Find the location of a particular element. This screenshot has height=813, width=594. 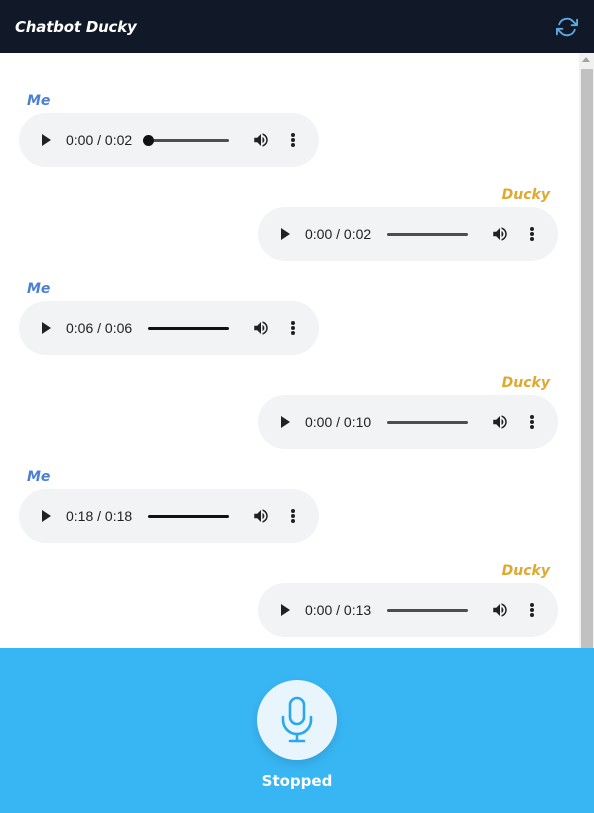

scrollbar-thumb is located at coordinates (587, 358).